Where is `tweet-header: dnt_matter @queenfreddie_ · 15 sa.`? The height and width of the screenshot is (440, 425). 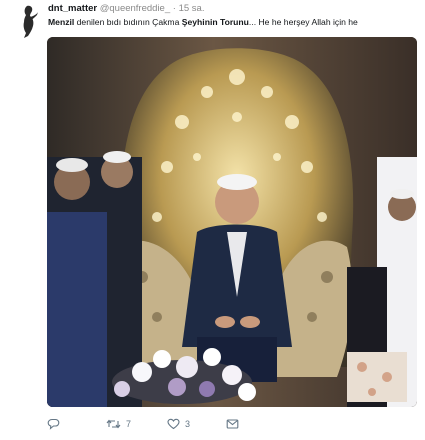
tweet-header: dnt_matter @queenfreddie_ · 15 sa. is located at coordinates (126, 9).